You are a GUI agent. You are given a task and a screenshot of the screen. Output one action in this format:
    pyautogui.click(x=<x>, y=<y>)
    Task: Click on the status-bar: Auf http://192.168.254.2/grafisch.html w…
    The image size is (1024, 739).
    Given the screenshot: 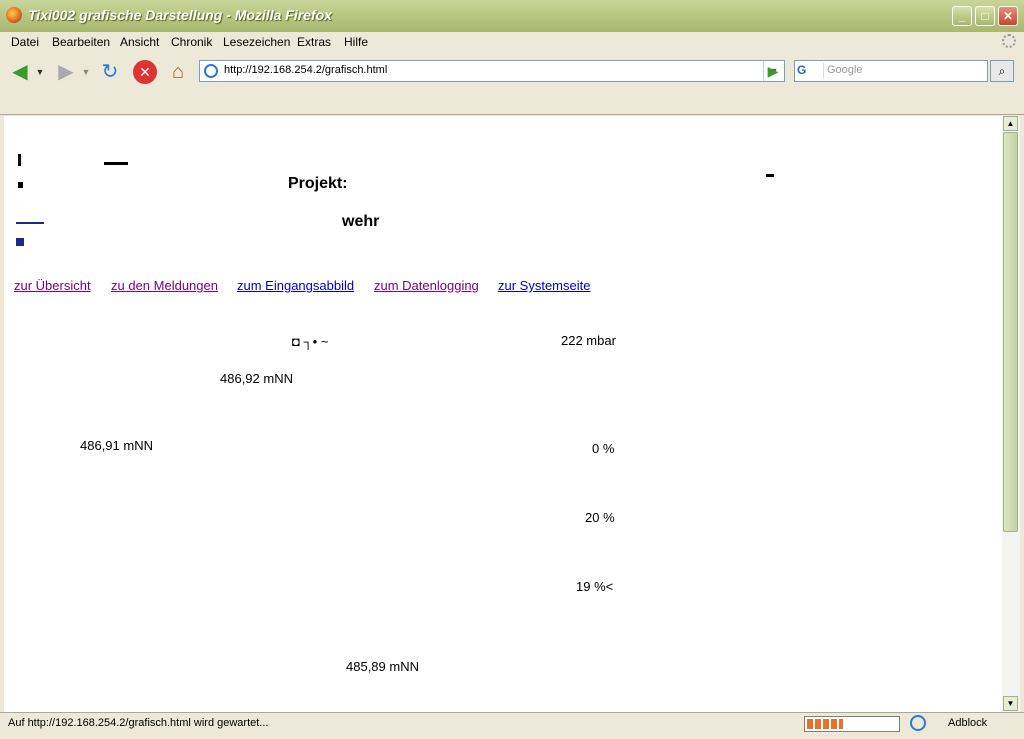 What is the action you would take?
    pyautogui.click(x=512, y=725)
    